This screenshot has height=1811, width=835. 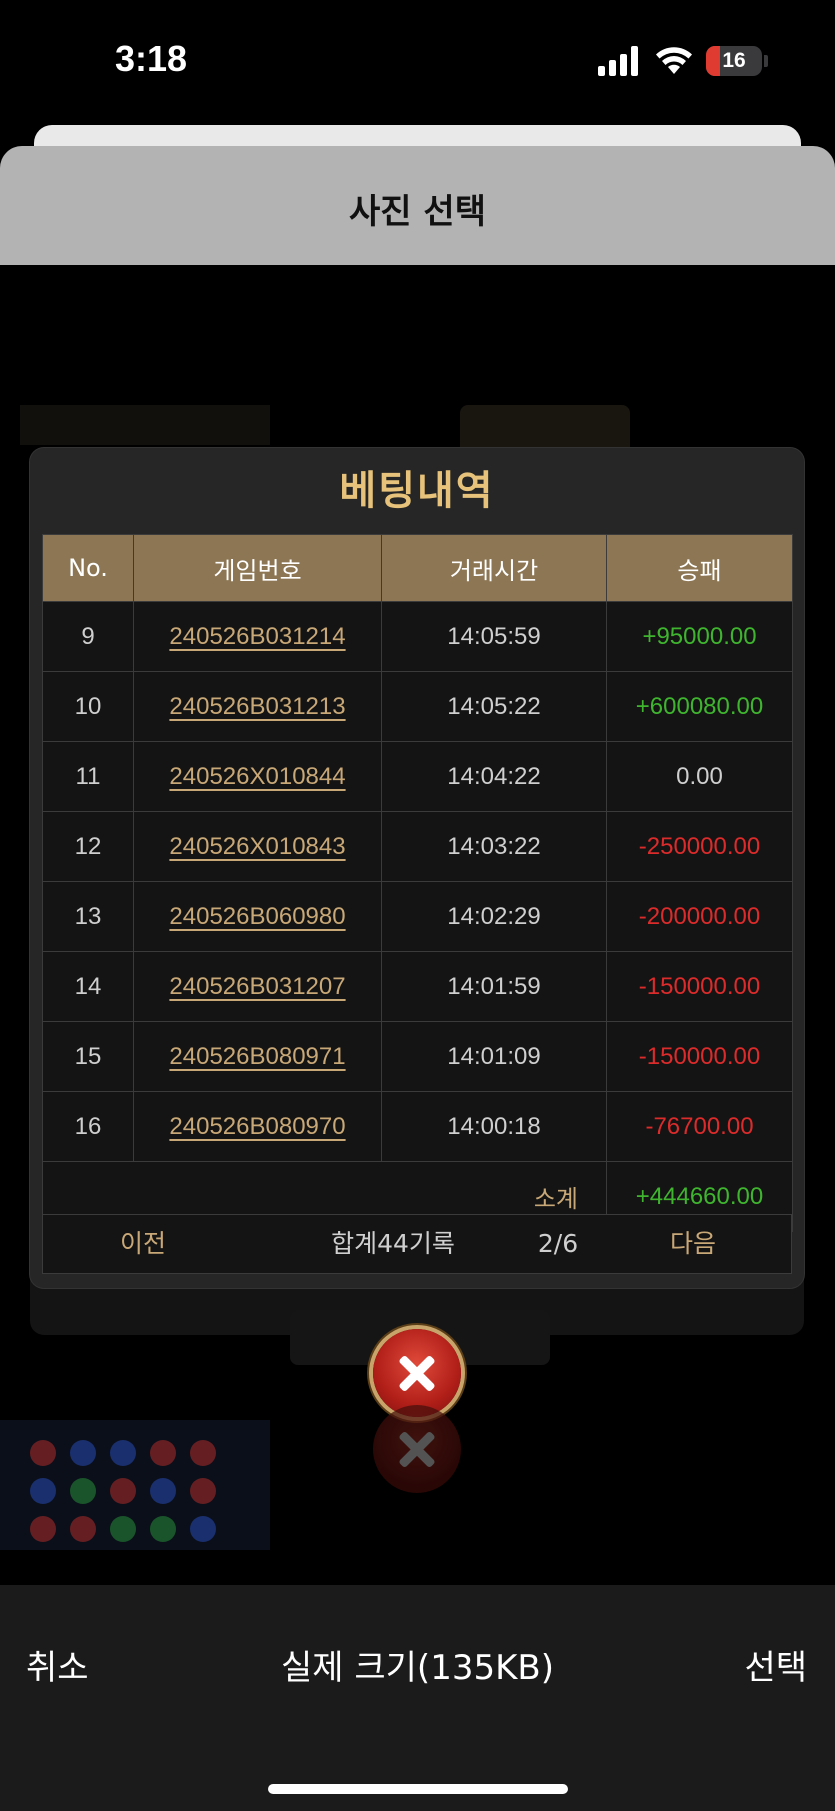 What do you see at coordinates (257, 846) in the screenshot?
I see `game-number-link: 240526X010843` at bounding box center [257, 846].